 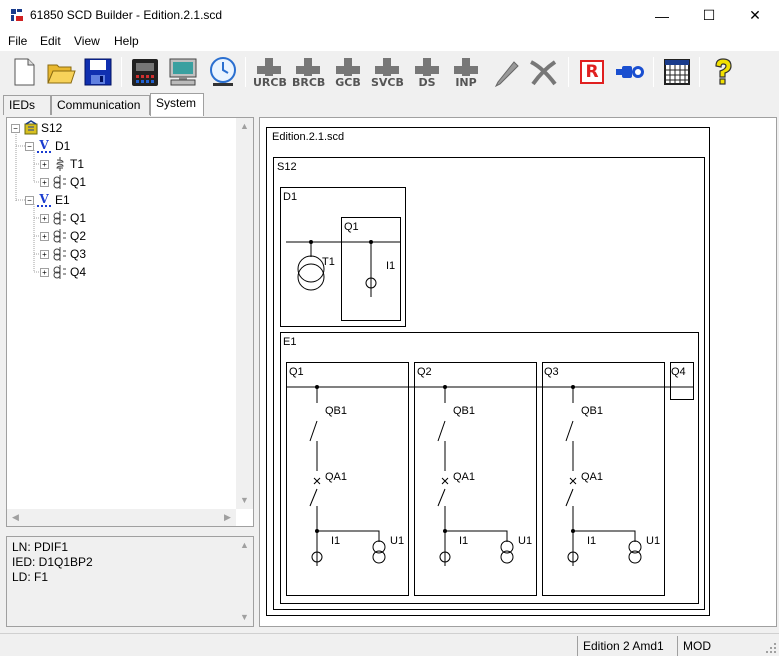 I want to click on tab-system: System, so click(x=177, y=104).